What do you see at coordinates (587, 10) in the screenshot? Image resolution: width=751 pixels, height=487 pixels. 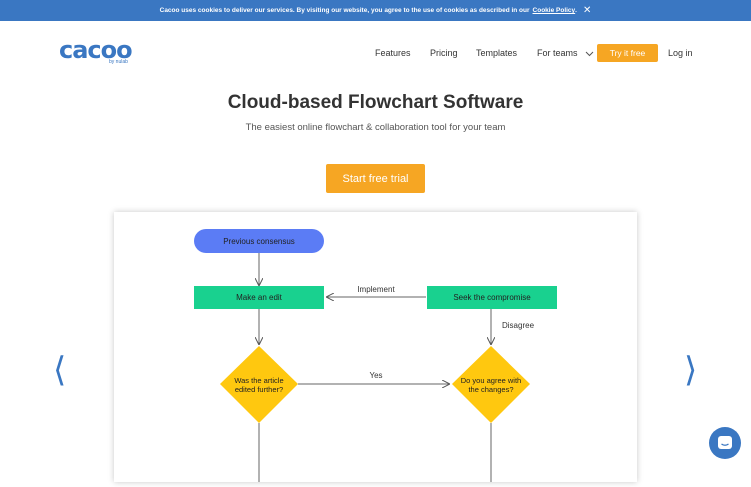 I see `close-icon: ✕` at bounding box center [587, 10].